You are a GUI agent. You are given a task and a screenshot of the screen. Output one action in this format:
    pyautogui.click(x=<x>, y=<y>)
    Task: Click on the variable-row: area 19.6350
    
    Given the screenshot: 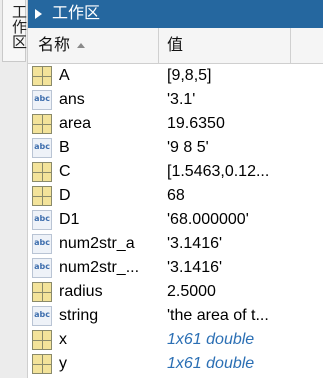 What is the action you would take?
    pyautogui.click(x=175, y=124)
    